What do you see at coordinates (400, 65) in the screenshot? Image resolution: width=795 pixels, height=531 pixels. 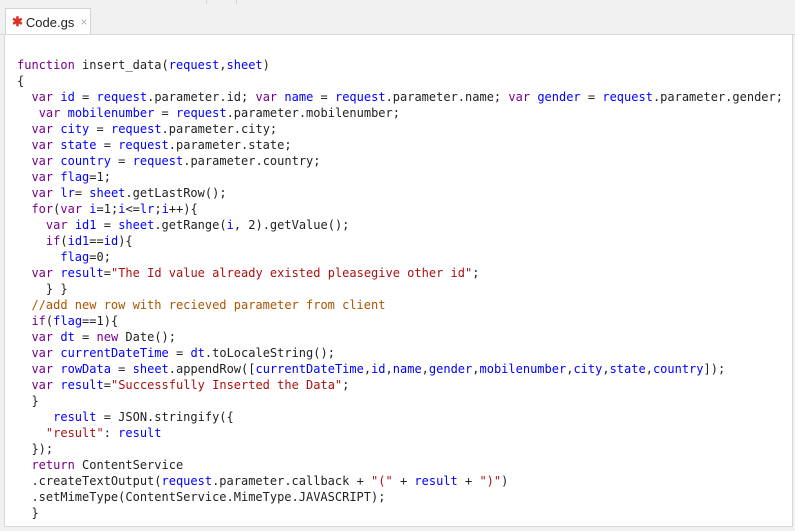 I see `code-line: function insert_data(request,sheet)` at bounding box center [400, 65].